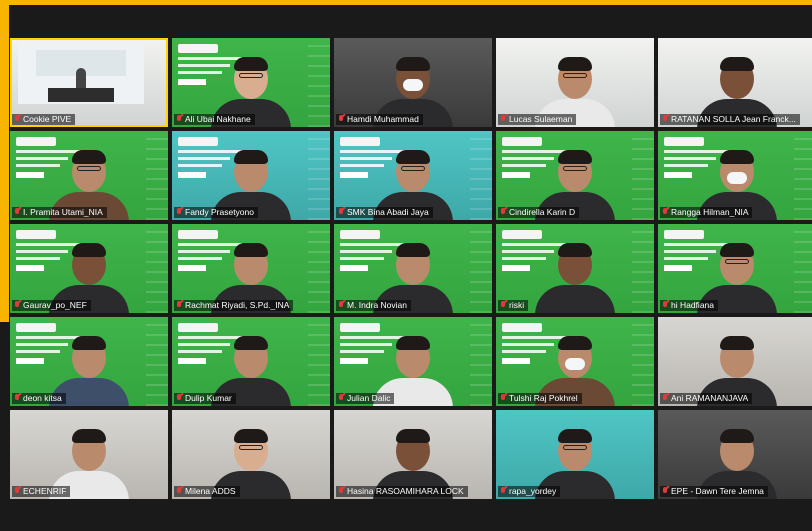 The width and height of the screenshot is (812, 531). Describe the element at coordinates (693, 305) in the screenshot. I see `participant-name: hi Hadfiana` at that location.